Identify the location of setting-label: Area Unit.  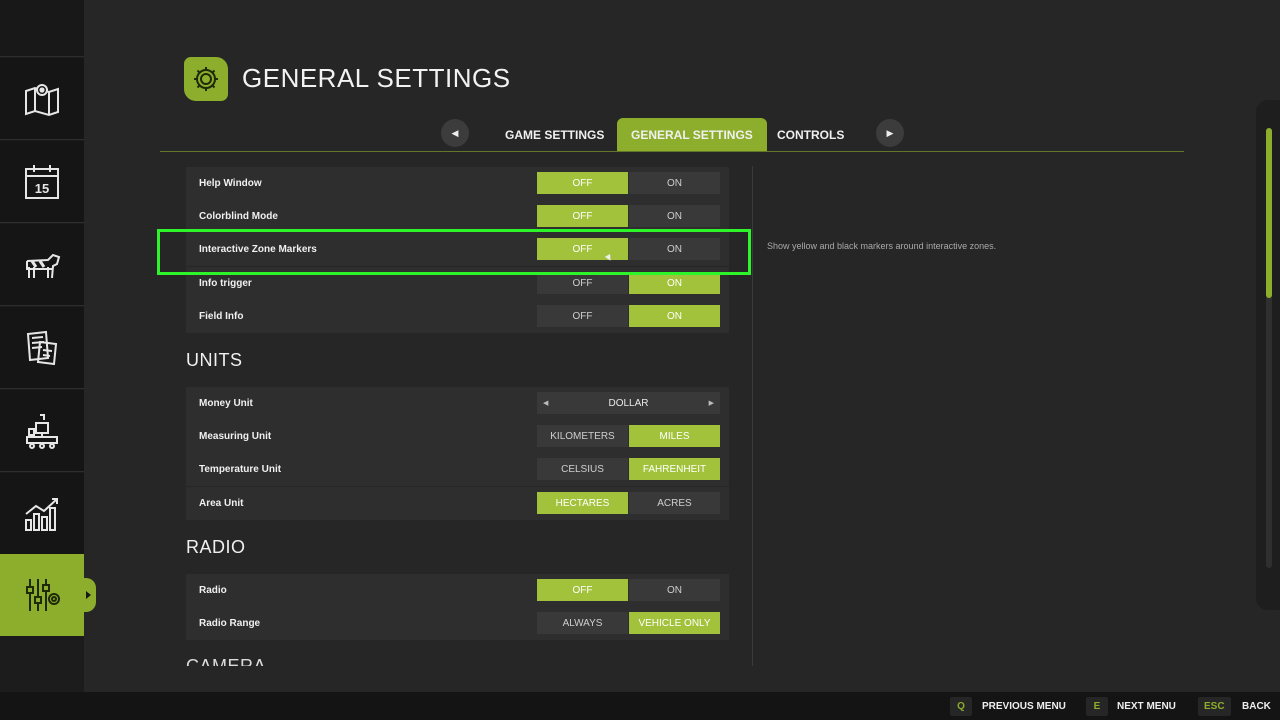
(221, 503).